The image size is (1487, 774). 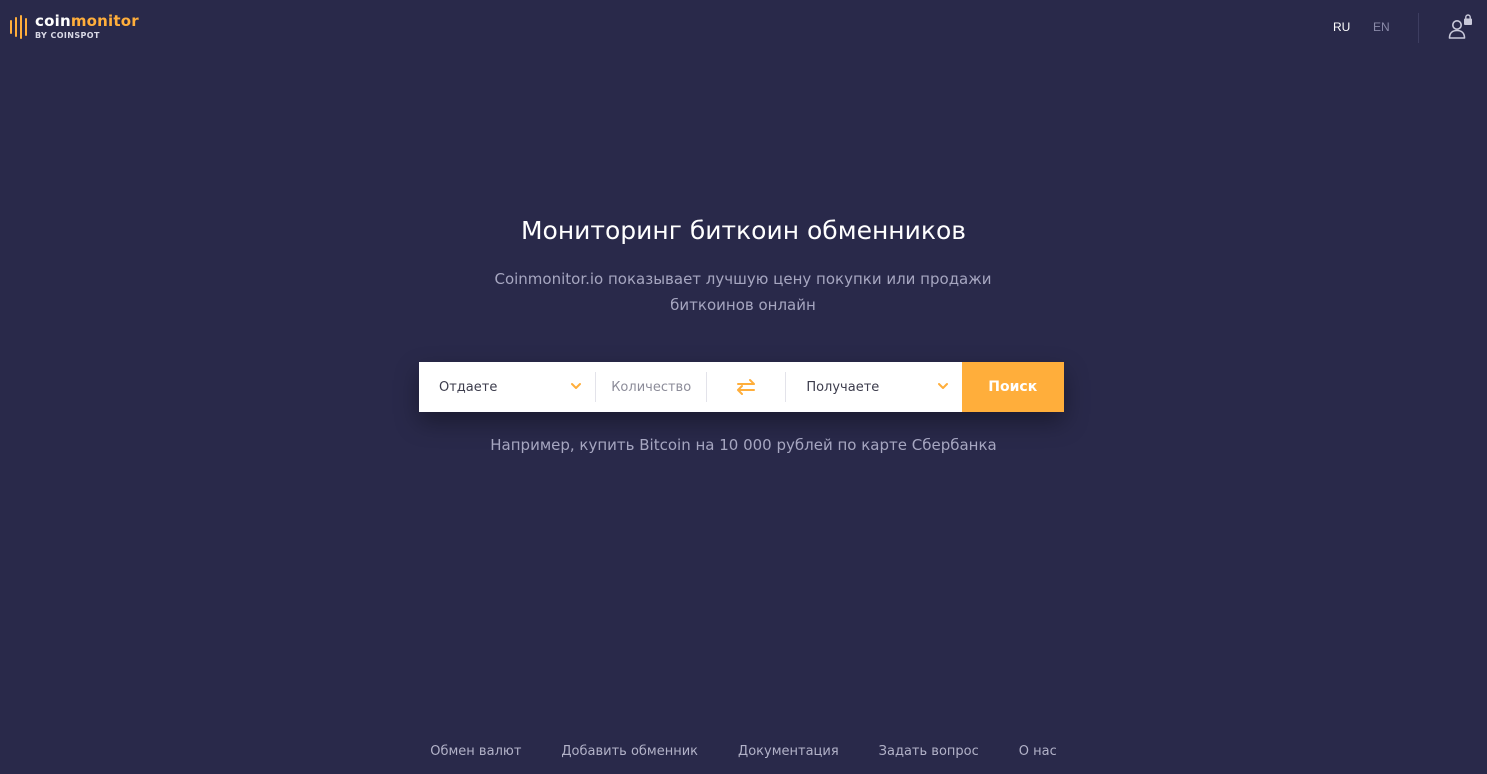 What do you see at coordinates (468, 387) in the screenshot?
I see `give-currency-label: Отдаете` at bounding box center [468, 387].